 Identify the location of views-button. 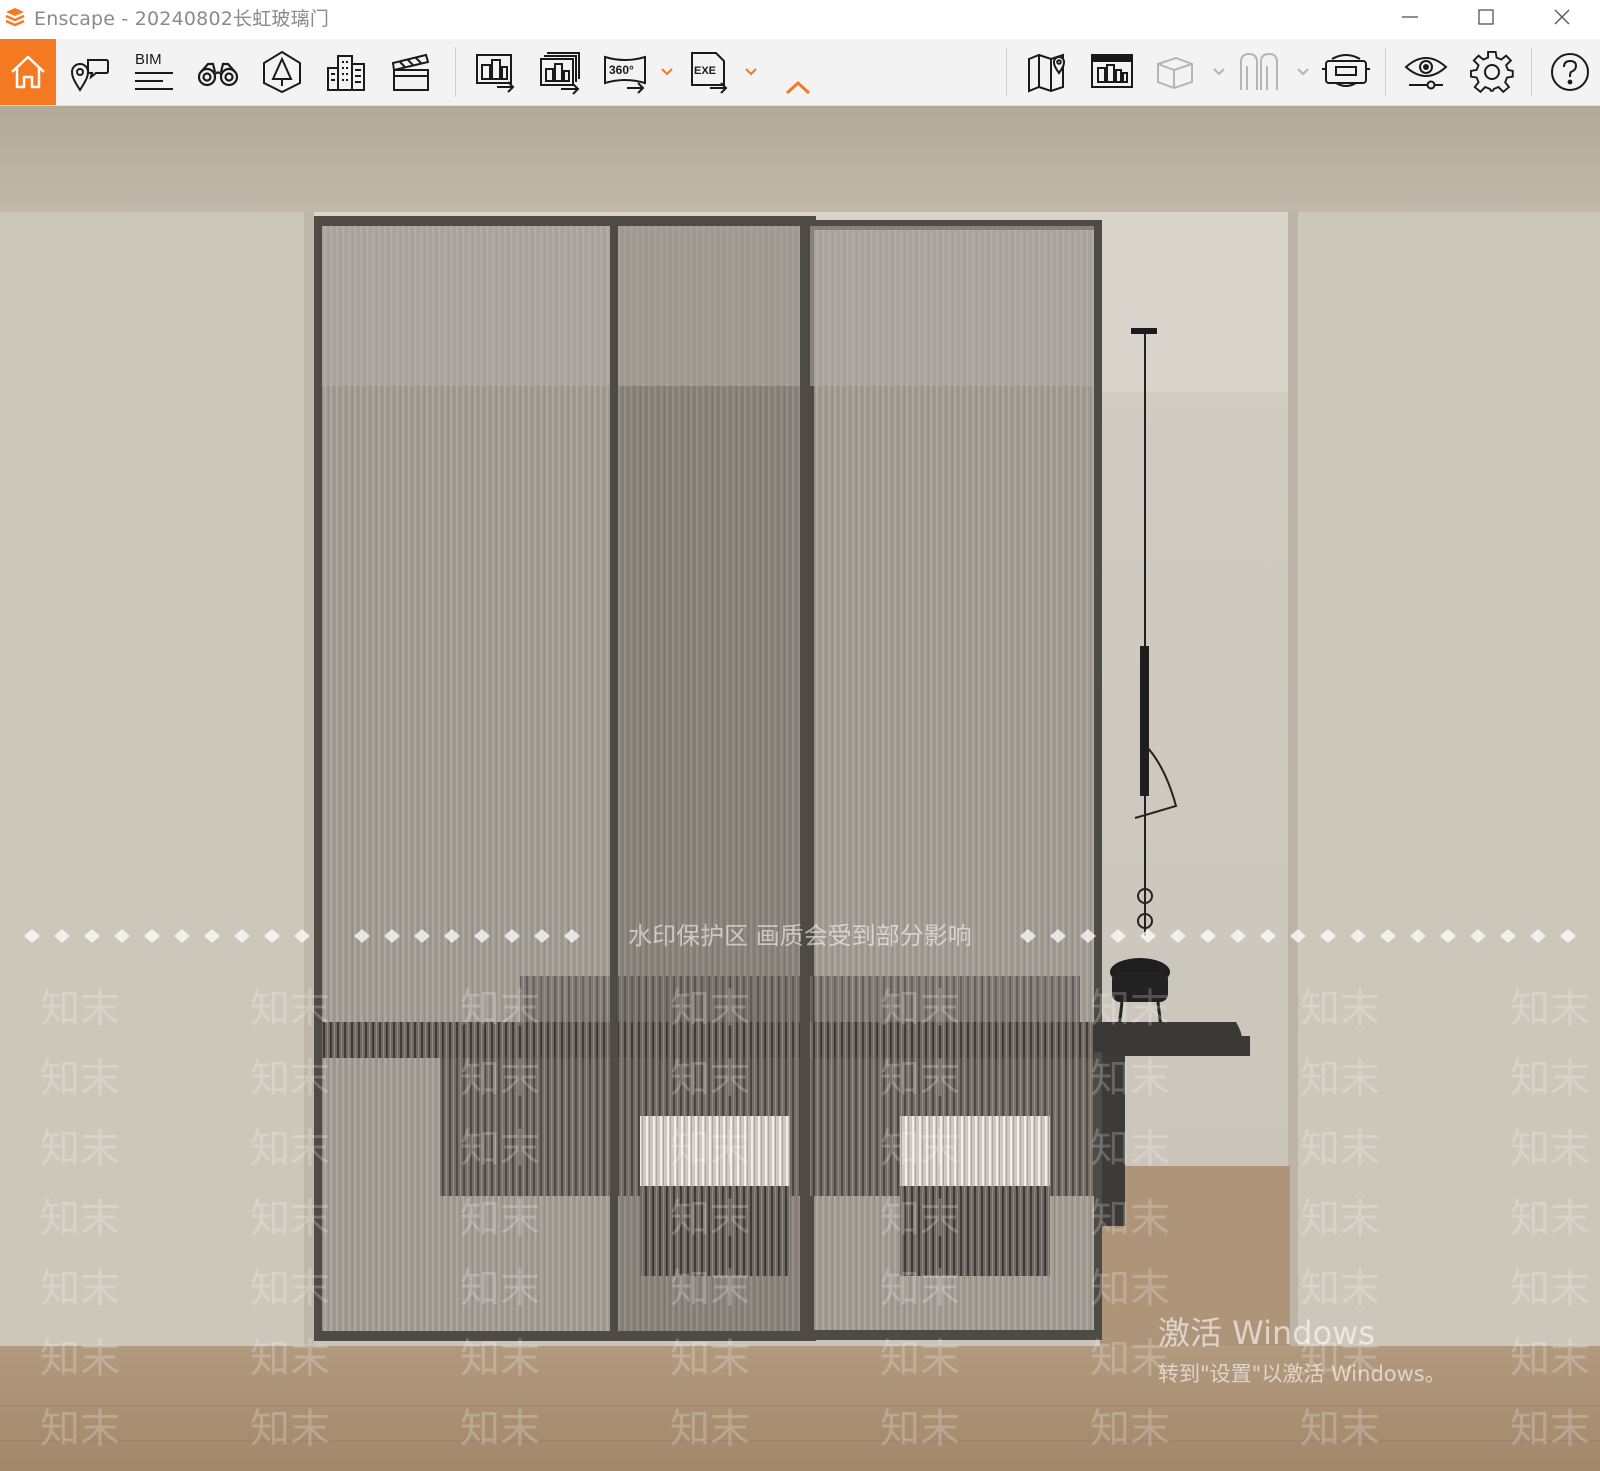
(90, 72).